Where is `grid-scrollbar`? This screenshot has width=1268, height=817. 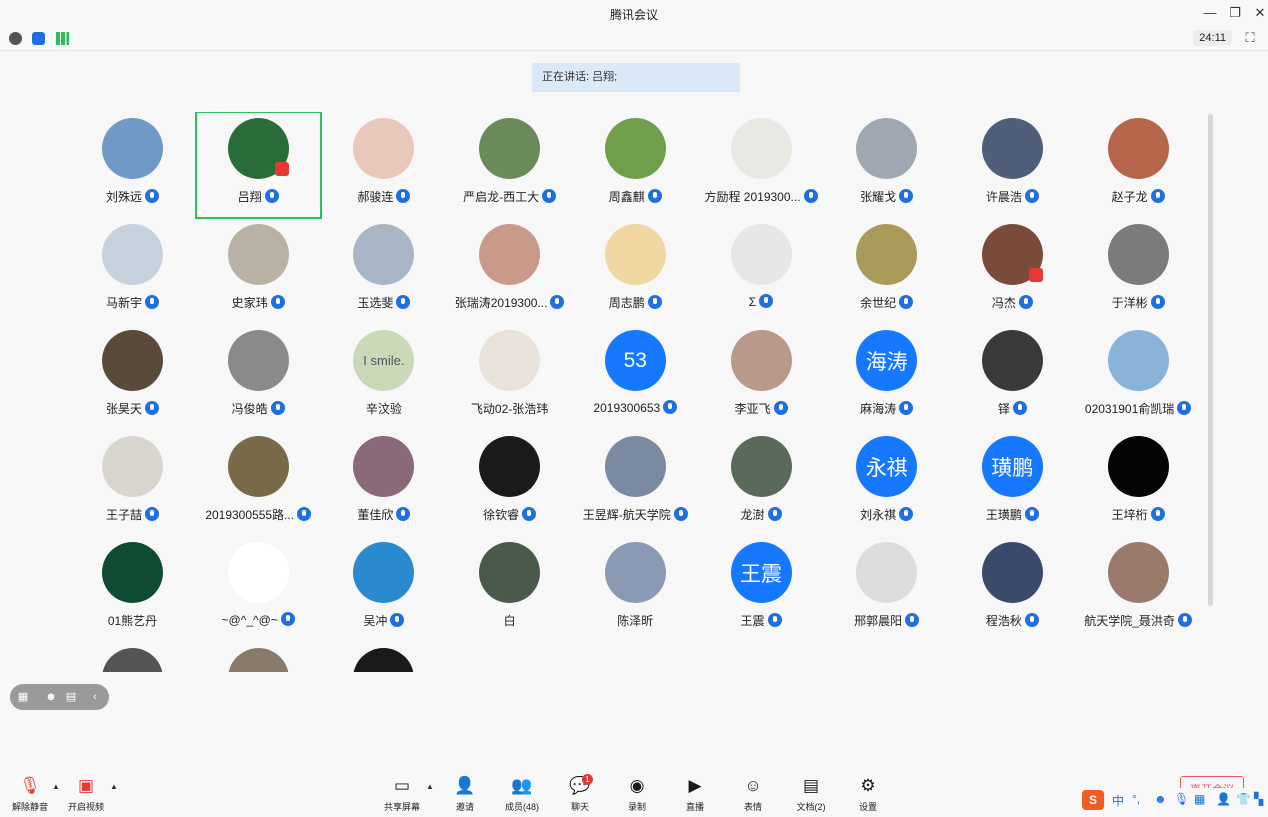 grid-scrollbar is located at coordinates (1210, 360).